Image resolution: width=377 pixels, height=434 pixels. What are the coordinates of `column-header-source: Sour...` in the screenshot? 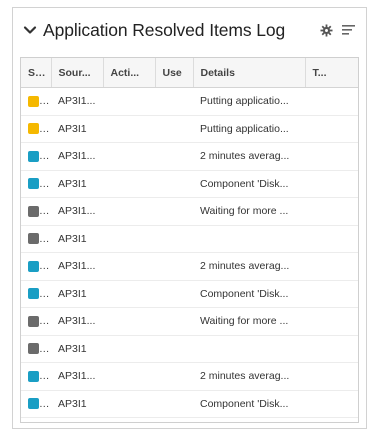 It's located at (77, 73).